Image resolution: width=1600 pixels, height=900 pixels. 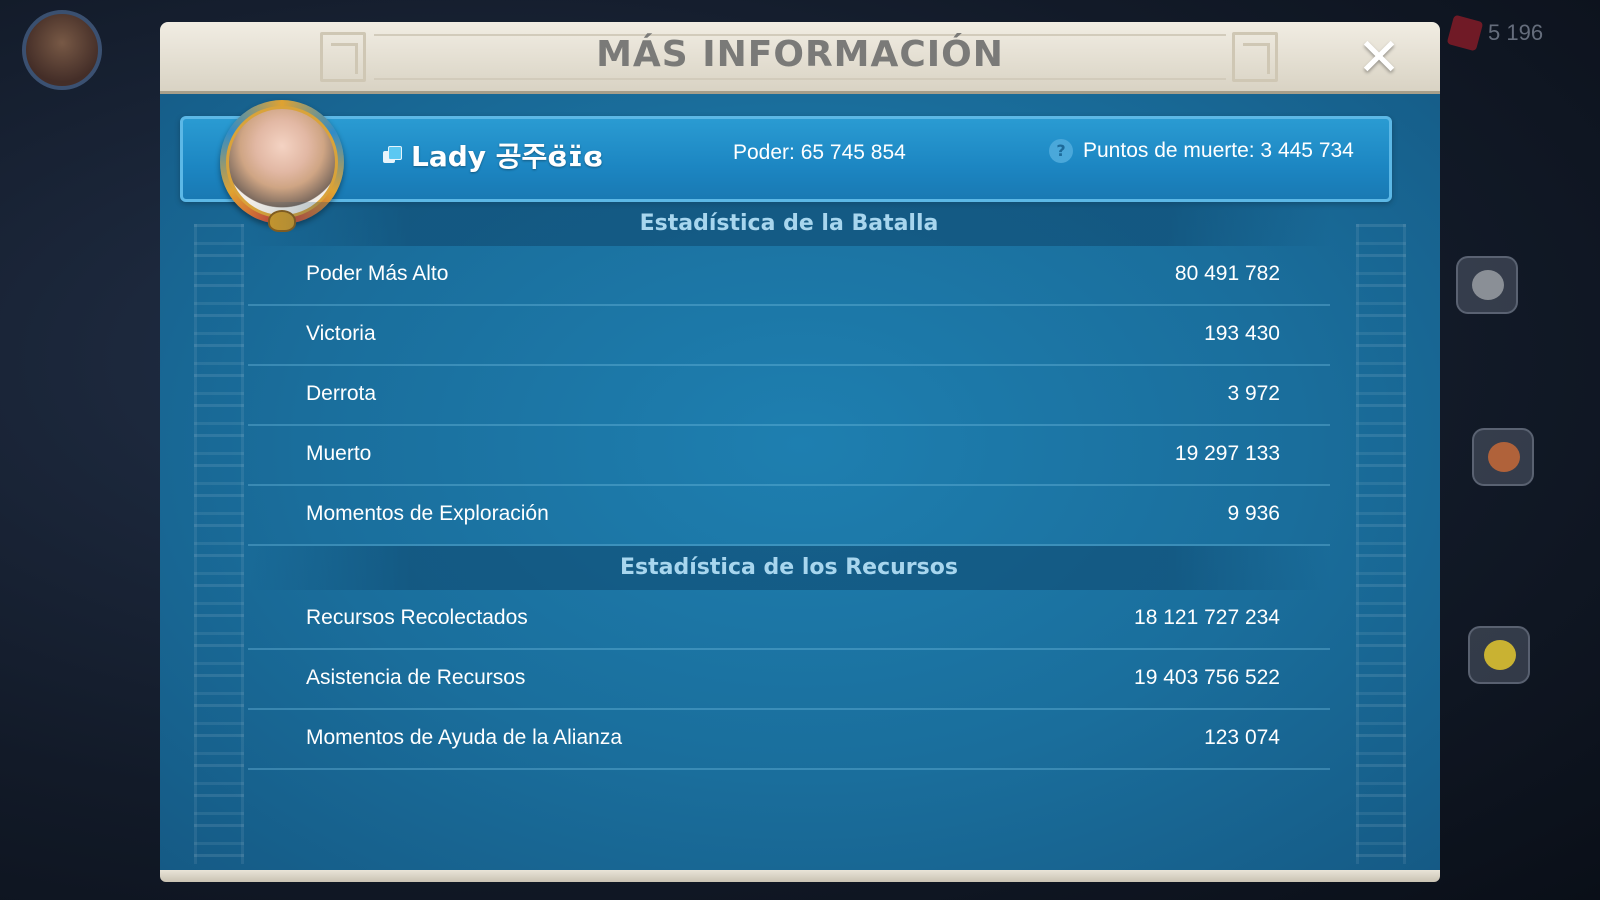 I want to click on stat-label: Recursos Recolectados, so click(x=417, y=617).